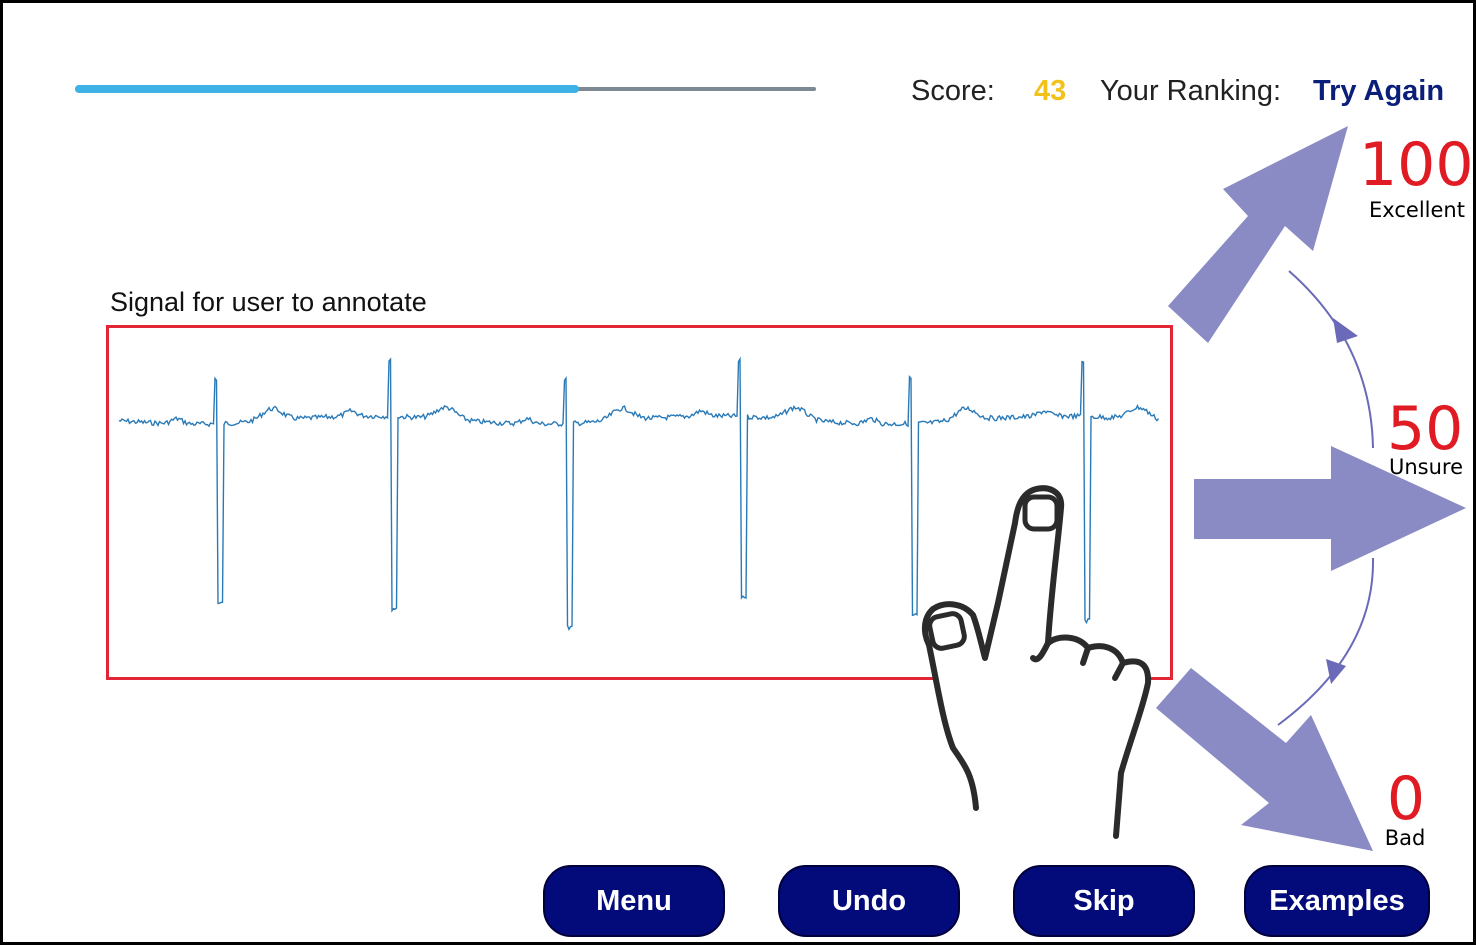 The image size is (1476, 945). I want to click on score-label: Score:, so click(953, 91).